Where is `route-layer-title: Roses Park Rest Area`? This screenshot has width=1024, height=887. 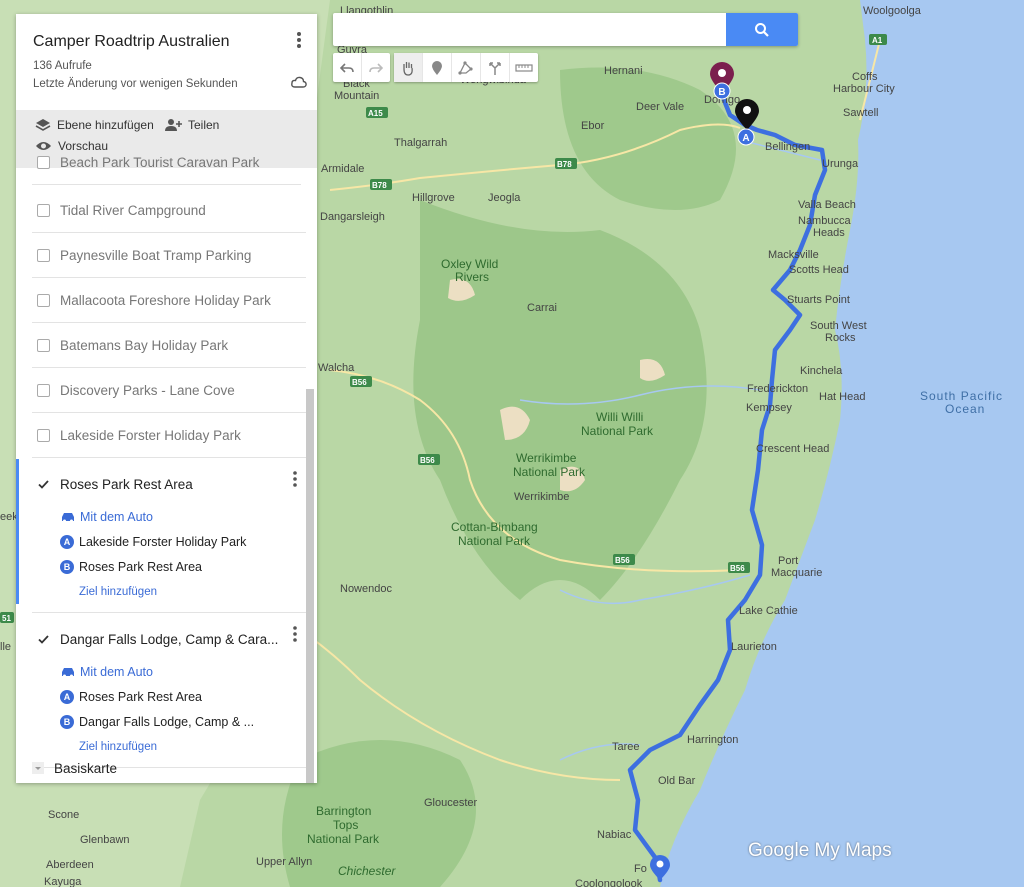
route-layer-title: Roses Park Rest Area is located at coordinates (169, 484).